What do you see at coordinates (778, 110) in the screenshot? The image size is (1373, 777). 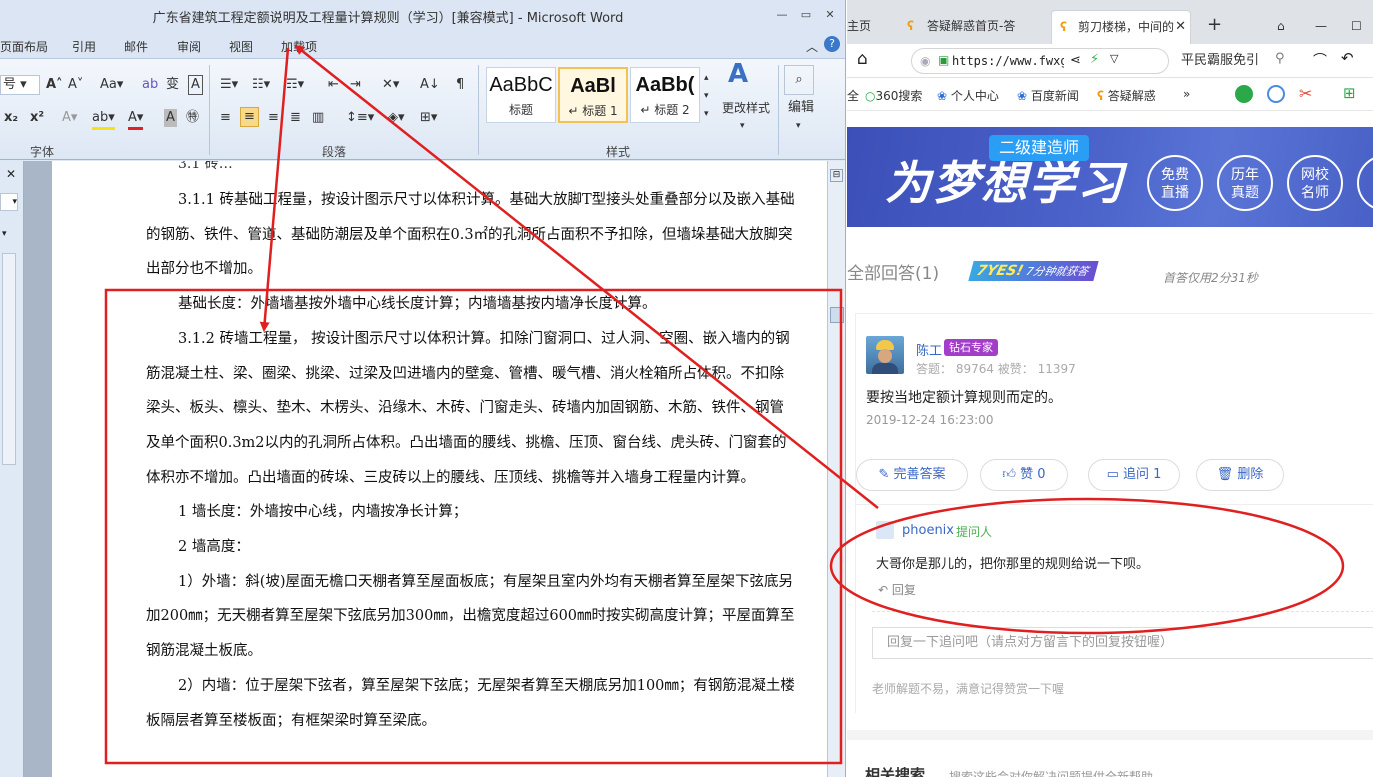 I see `separator` at bounding box center [778, 110].